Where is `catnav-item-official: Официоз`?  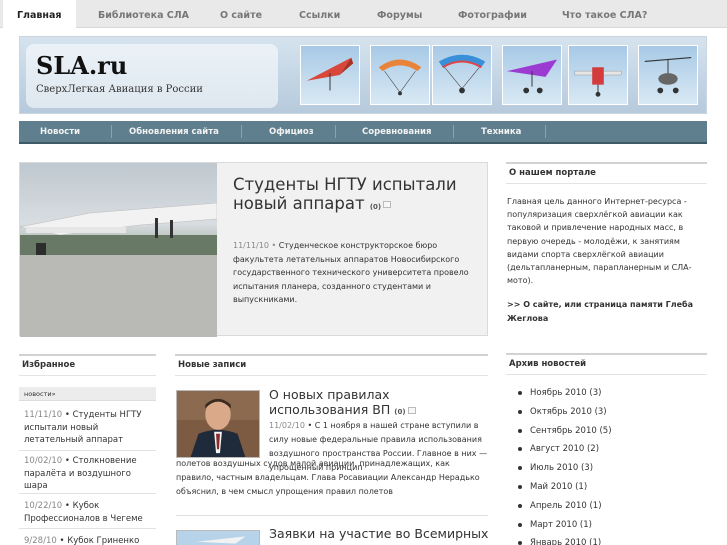 catnav-item-official: Официоз is located at coordinates (291, 131).